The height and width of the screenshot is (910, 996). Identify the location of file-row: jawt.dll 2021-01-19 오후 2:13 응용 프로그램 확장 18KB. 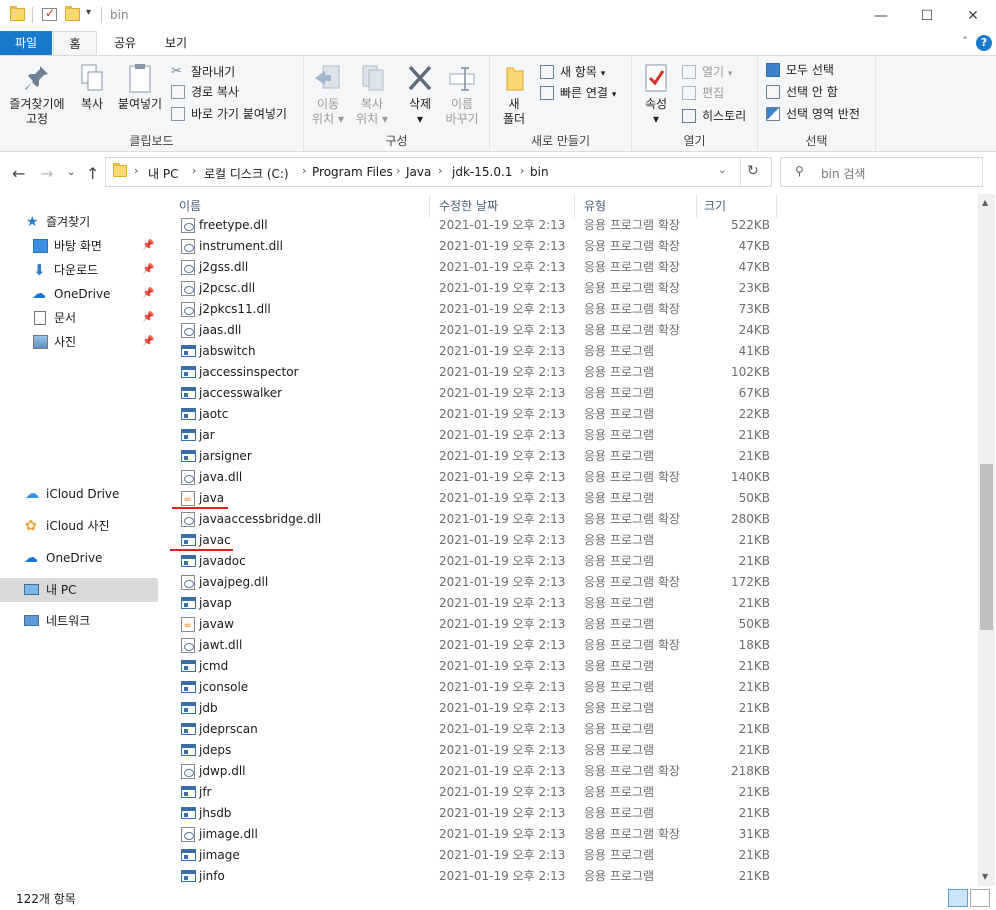
(570, 645).